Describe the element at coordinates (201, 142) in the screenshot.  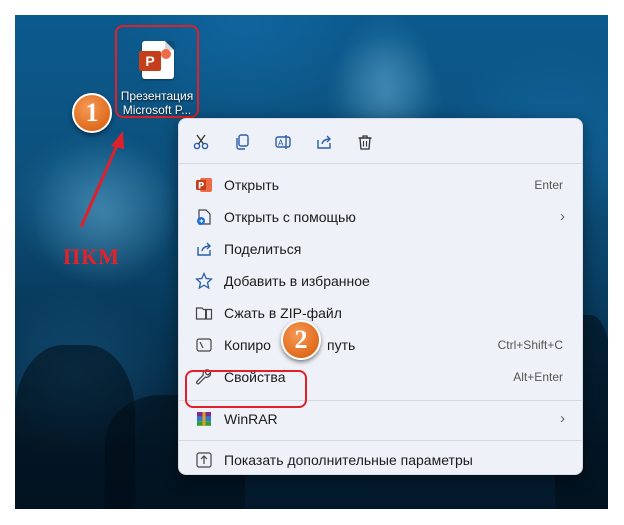
I see `cut-icon` at that location.